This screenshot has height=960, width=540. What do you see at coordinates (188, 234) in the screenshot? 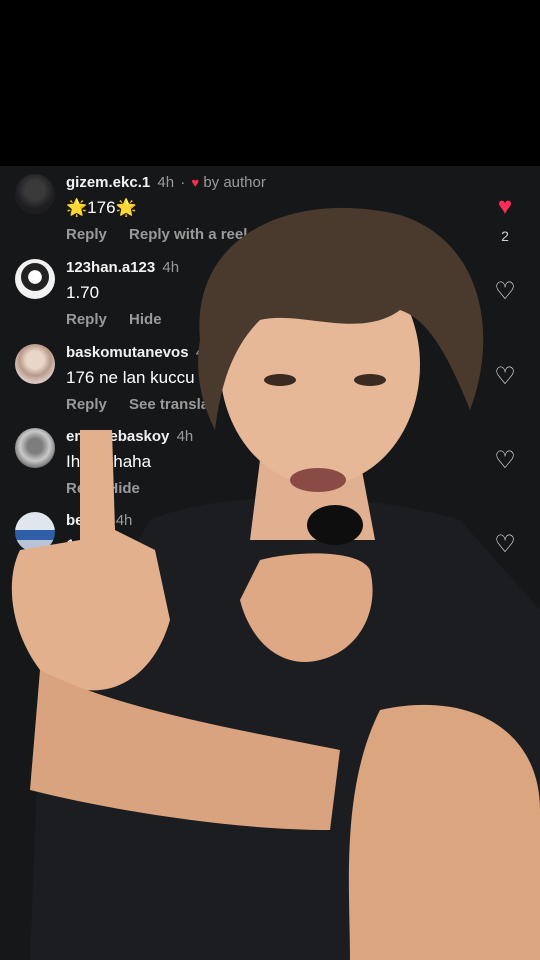
I see `reply-with-reel-button: Reply with a reel` at bounding box center [188, 234].